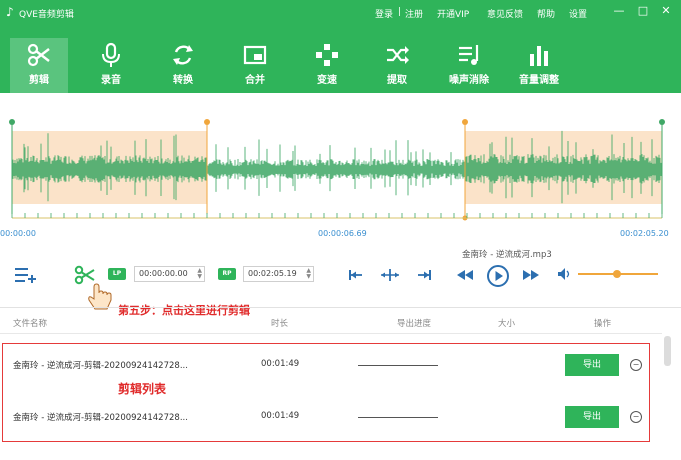 This screenshot has width=681, height=460. What do you see at coordinates (469, 55) in the screenshot?
I see `noise-removal-icon` at bounding box center [469, 55].